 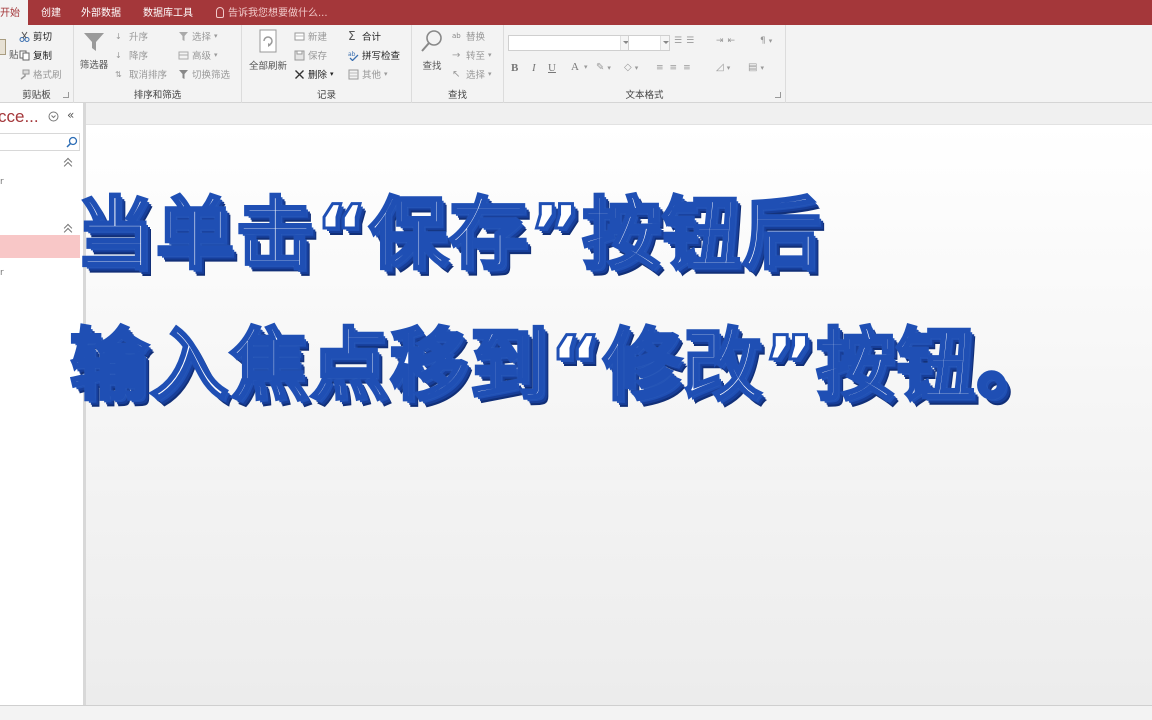 What do you see at coordinates (628, 67) in the screenshot?
I see `fill-bucket-icon: ◇` at bounding box center [628, 67].